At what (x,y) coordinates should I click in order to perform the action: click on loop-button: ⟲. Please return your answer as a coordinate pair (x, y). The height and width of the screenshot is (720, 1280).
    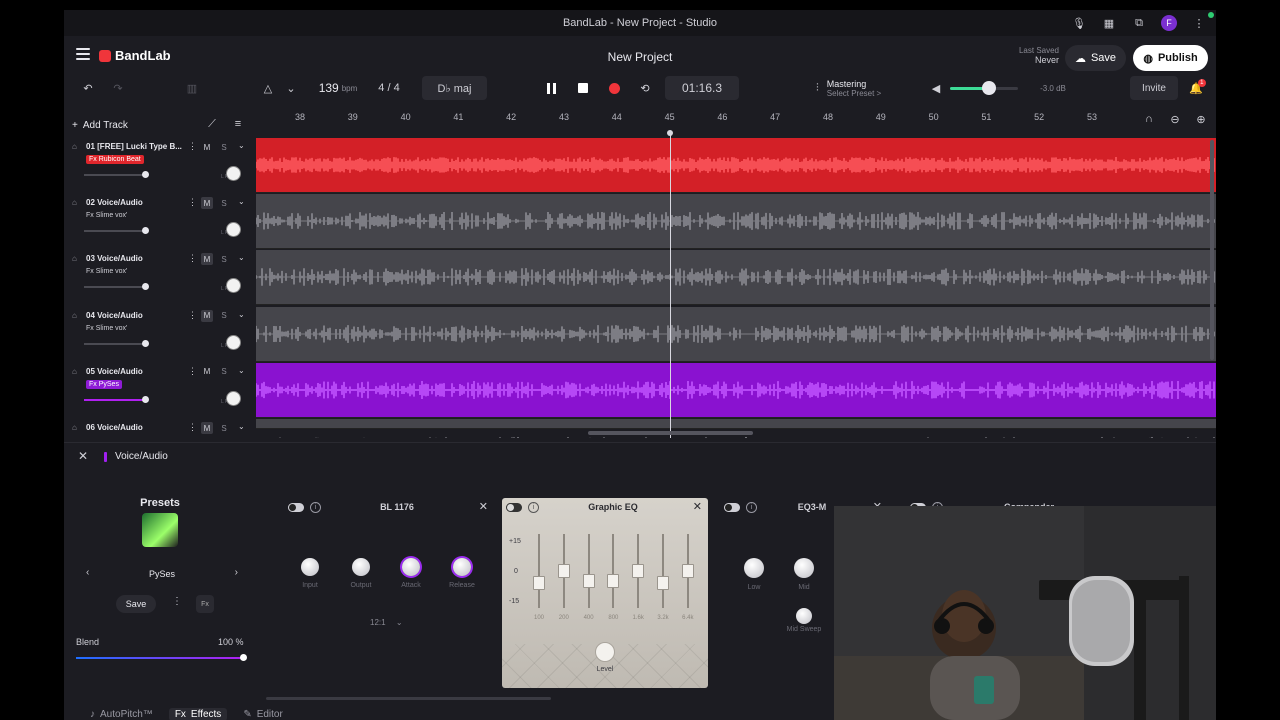
    Looking at the image, I should click on (645, 88).